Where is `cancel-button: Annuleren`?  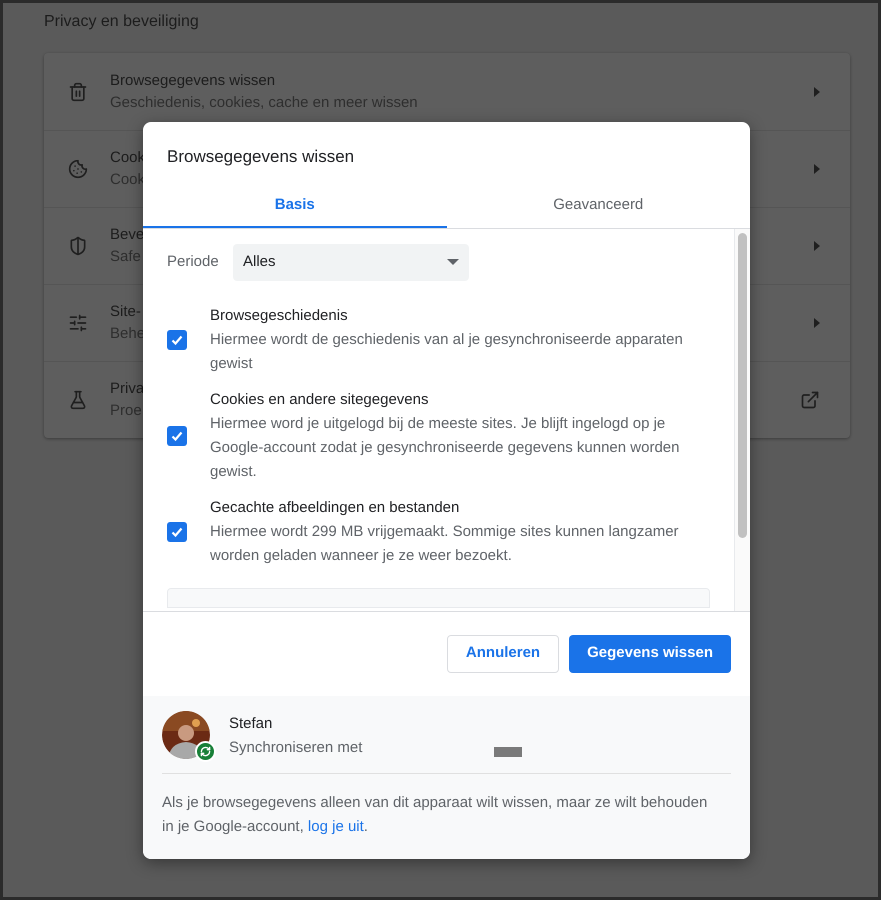 cancel-button: Annuleren is located at coordinates (503, 653).